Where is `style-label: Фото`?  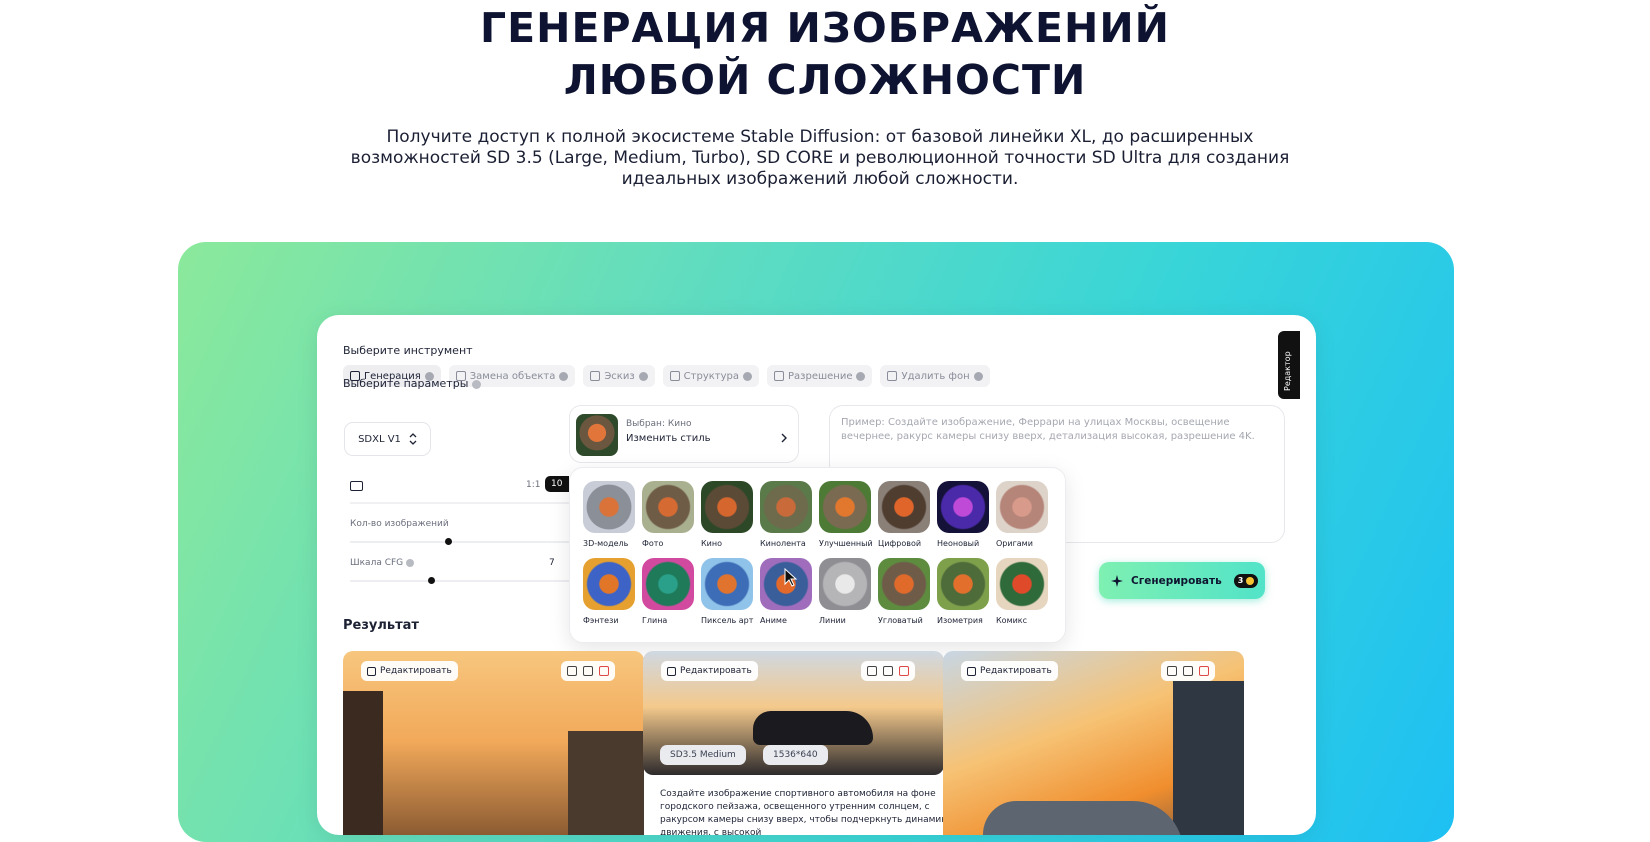
style-label: Фото is located at coordinates (653, 543).